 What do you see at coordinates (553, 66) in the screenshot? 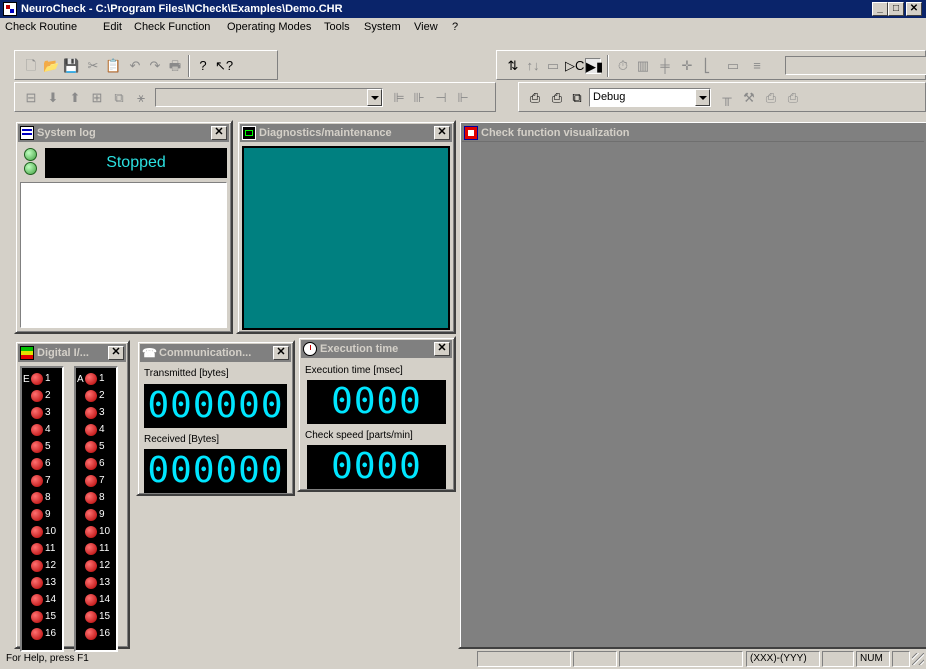
I see `window-icon: ▭` at bounding box center [553, 66].